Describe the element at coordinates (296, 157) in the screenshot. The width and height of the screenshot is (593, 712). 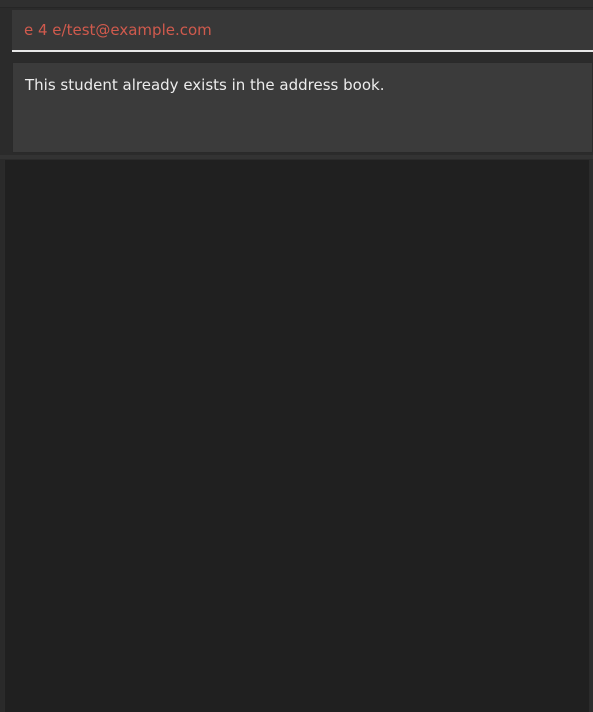
I see `panel-divider` at that location.